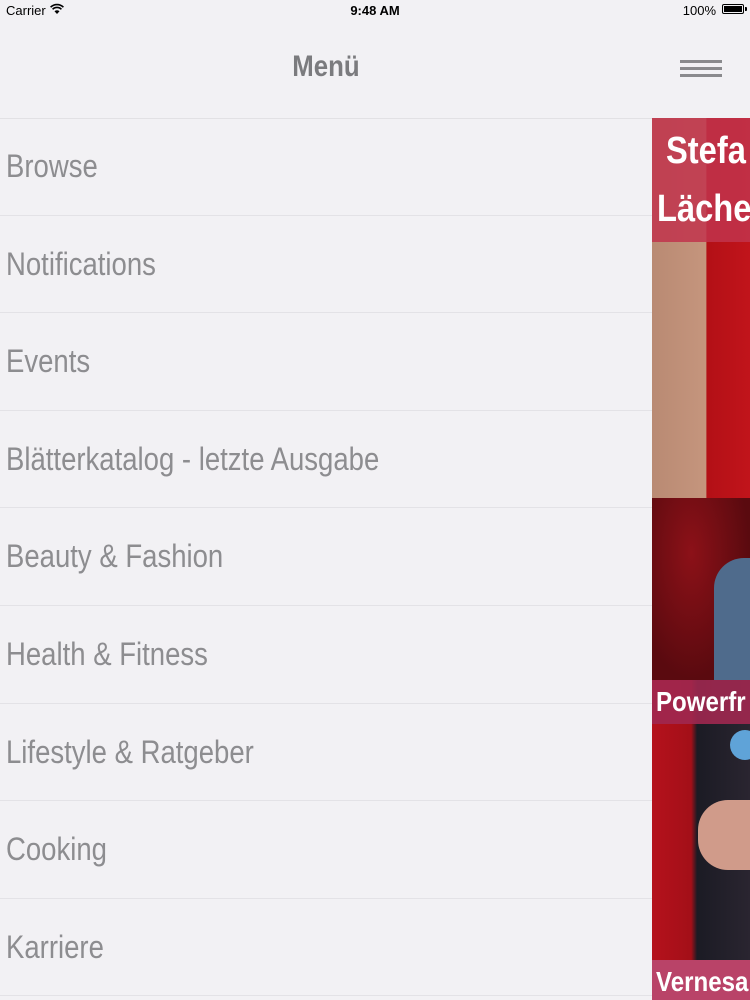 Image resolution: width=750 pixels, height=1000 pixels. Describe the element at coordinates (701, 399) in the screenshot. I see `article-card: Stefa Läche` at that location.